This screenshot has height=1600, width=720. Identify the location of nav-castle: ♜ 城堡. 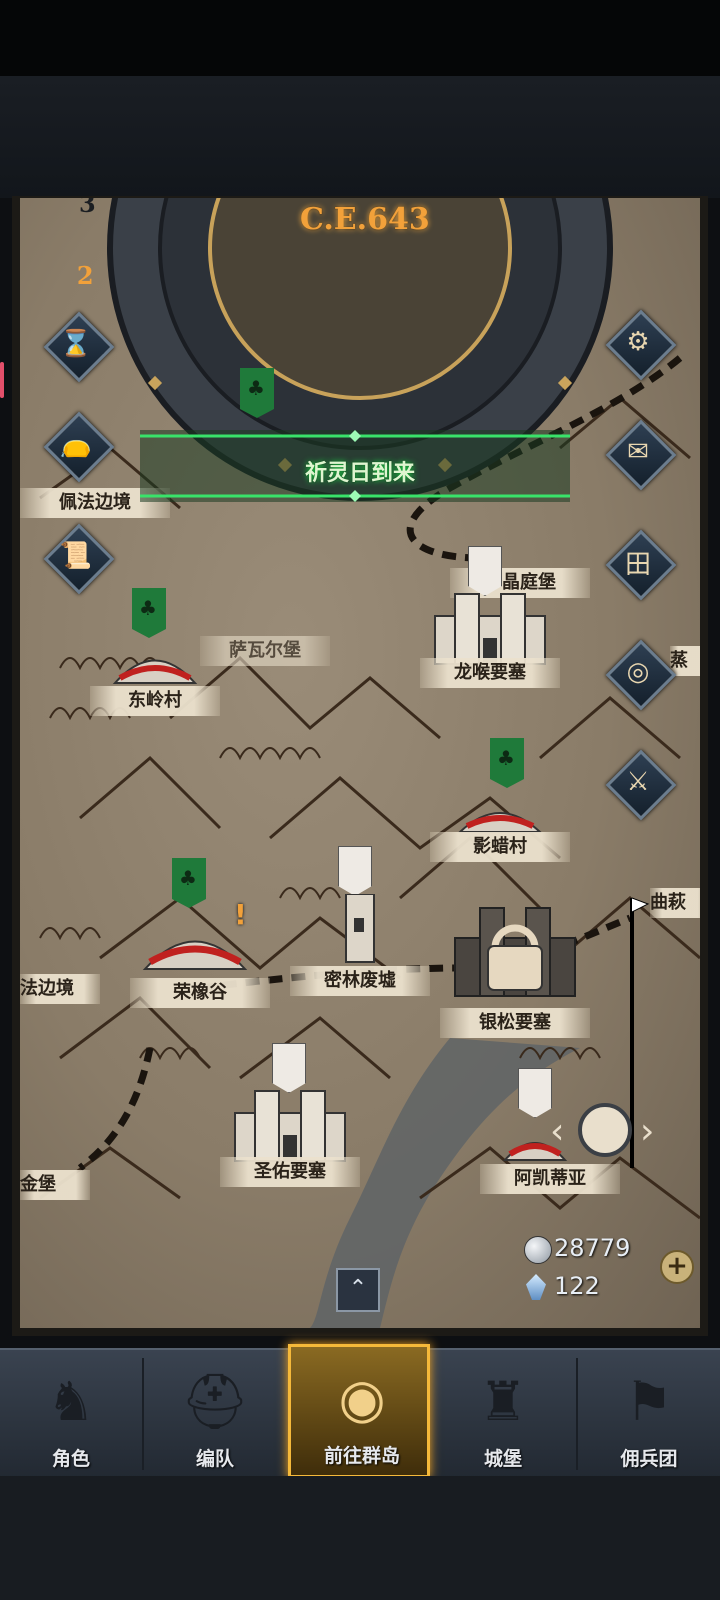
(503, 1414).